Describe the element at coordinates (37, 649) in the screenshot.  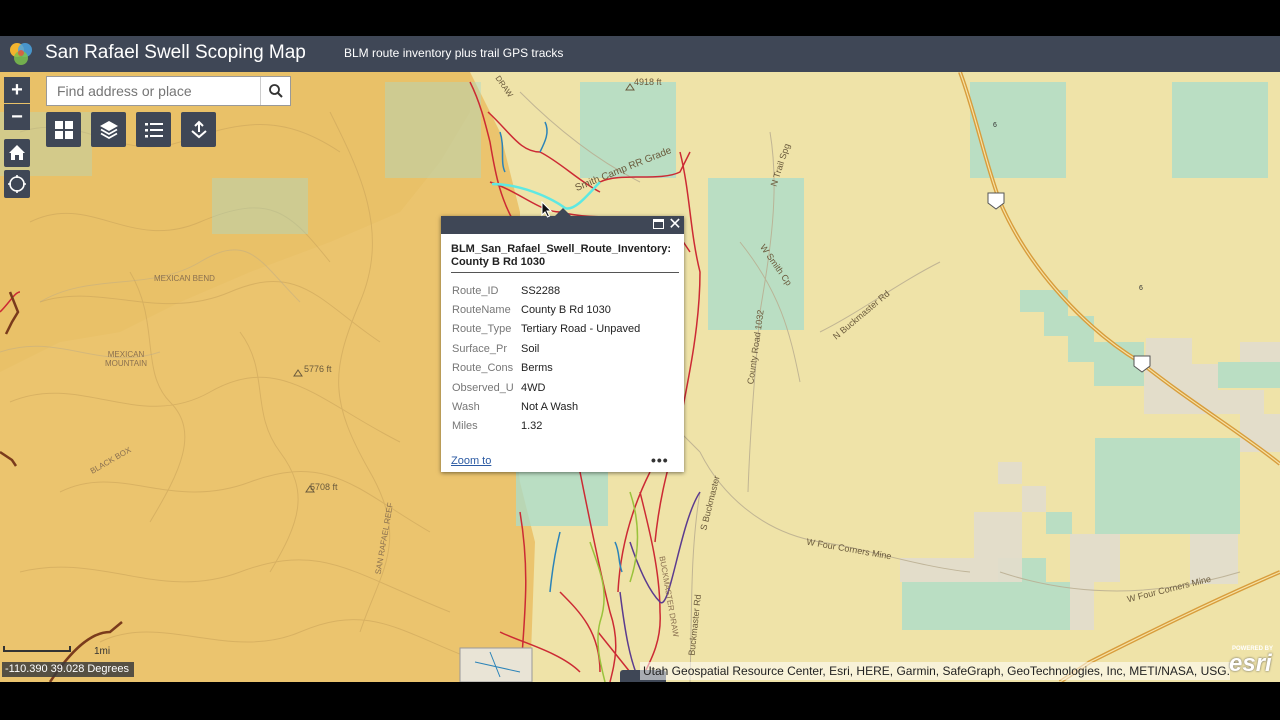
I see `scale-bar` at that location.